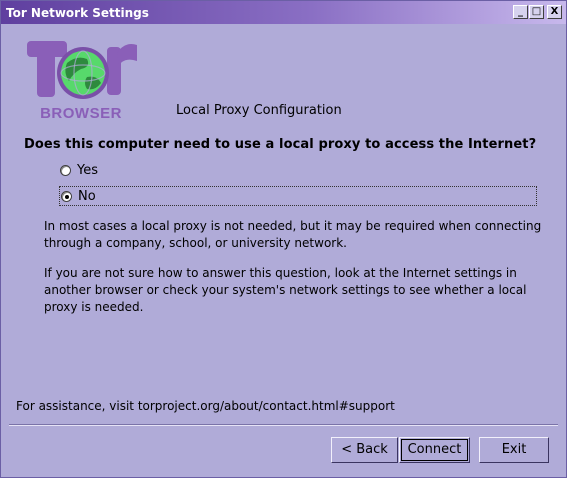 The image size is (567, 478). Describe the element at coordinates (520, 12) in the screenshot. I see `minimize-button: _` at that location.